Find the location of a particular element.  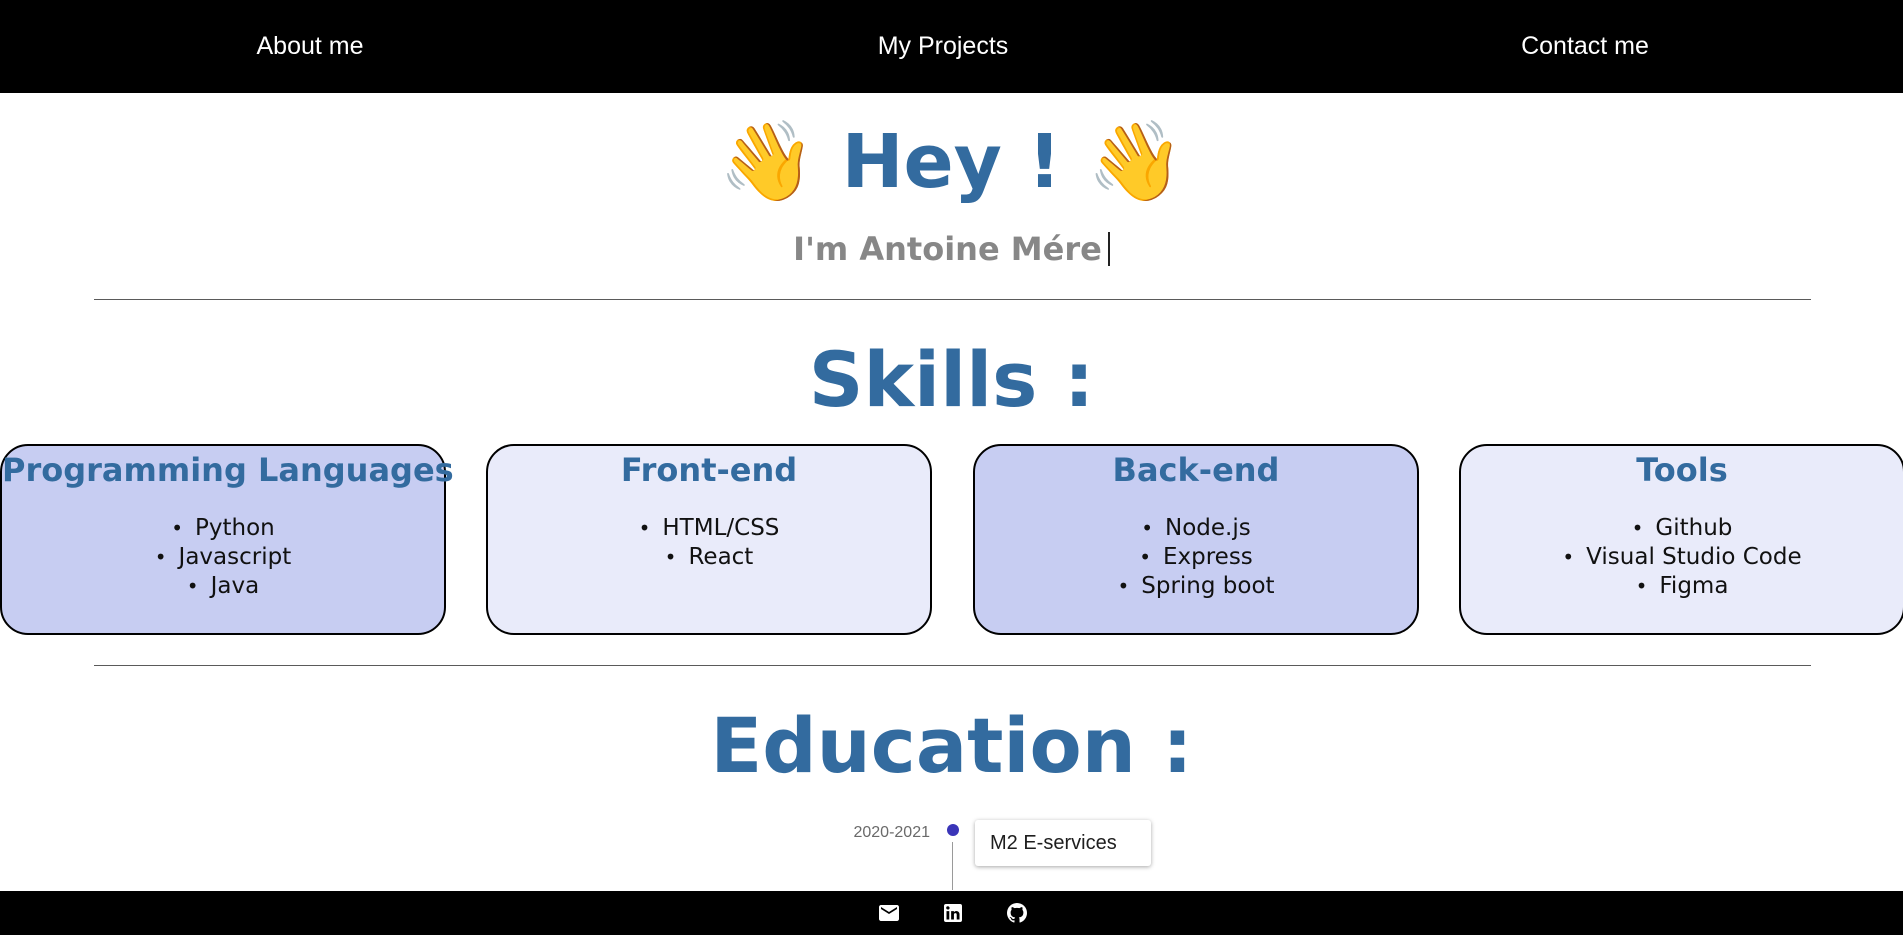

nav-link-contact-me: Contact me is located at coordinates (1585, 46).